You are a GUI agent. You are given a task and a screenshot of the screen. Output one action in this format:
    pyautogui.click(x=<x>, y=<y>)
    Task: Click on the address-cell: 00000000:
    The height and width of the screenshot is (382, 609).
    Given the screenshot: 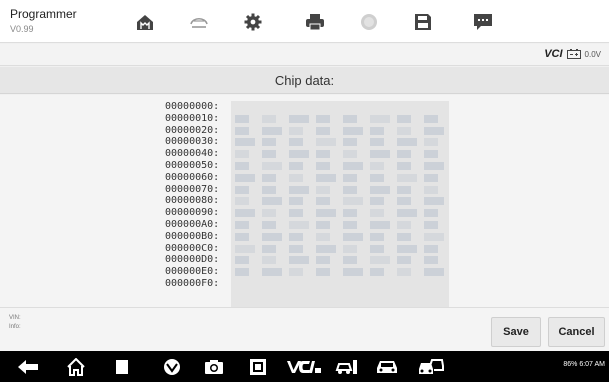 What is the action you would take?
    pyautogui.click(x=192, y=106)
    